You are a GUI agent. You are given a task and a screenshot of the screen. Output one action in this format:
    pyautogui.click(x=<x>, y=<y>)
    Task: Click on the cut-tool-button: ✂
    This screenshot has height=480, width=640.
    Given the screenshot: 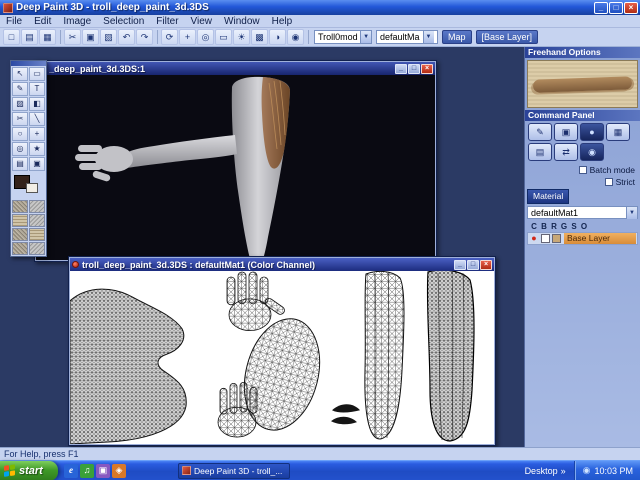 What is the action you would take?
    pyautogui.click(x=20, y=119)
    